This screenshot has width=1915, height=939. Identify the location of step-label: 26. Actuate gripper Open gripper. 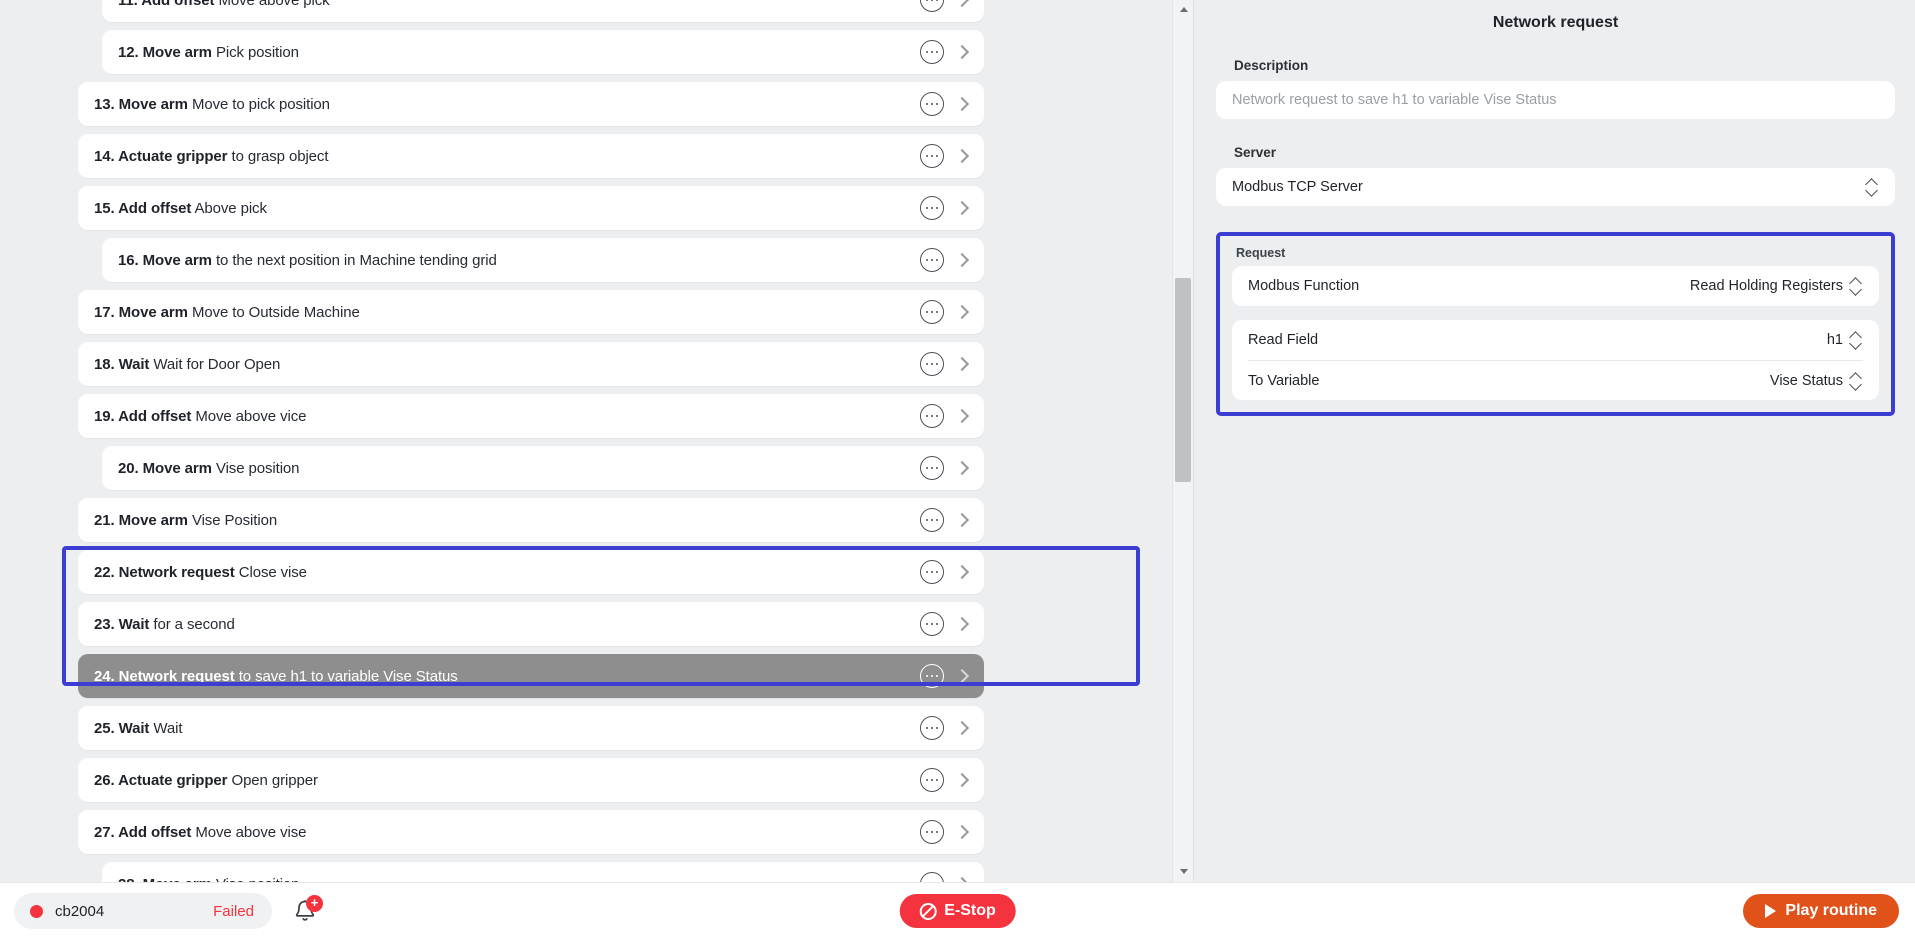
(198, 780).